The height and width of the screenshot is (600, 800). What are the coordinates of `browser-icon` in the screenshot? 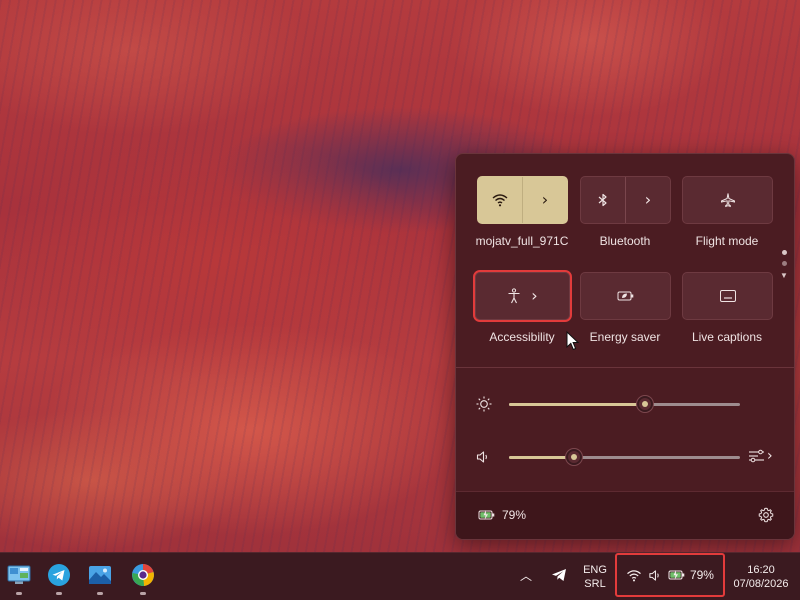 It's located at (143, 575).